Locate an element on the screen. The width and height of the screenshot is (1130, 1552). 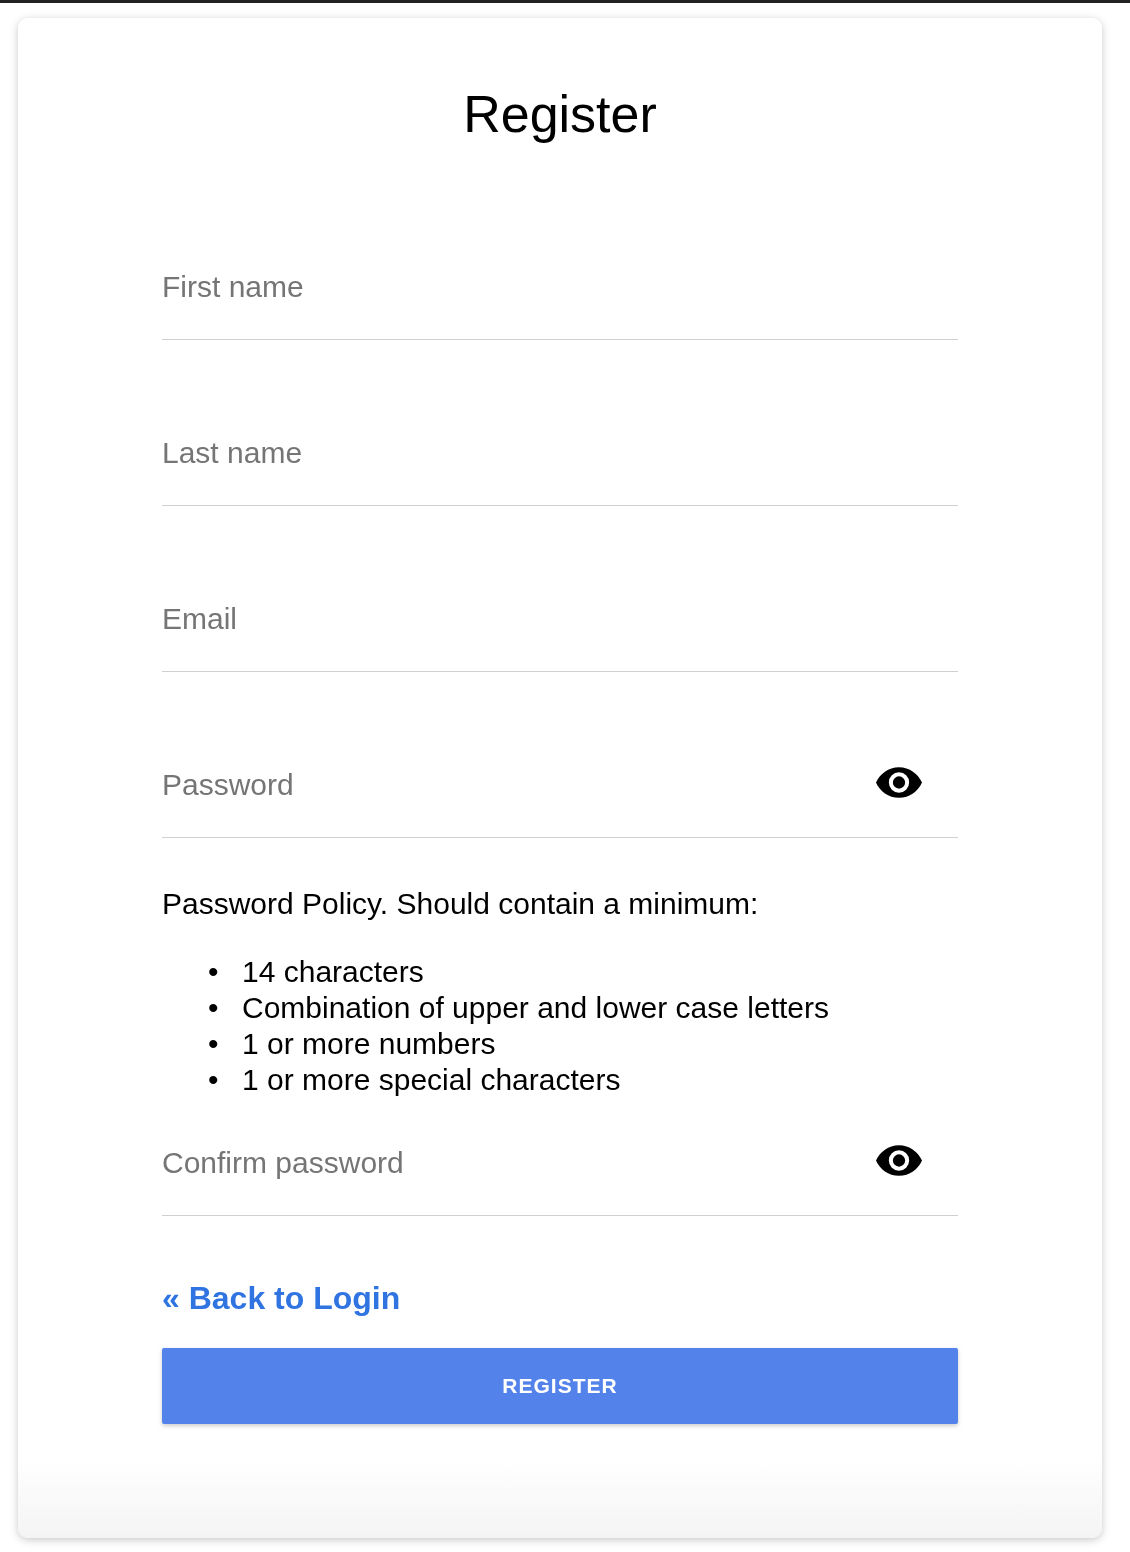
input-field: First name is located at coordinates (560, 300).